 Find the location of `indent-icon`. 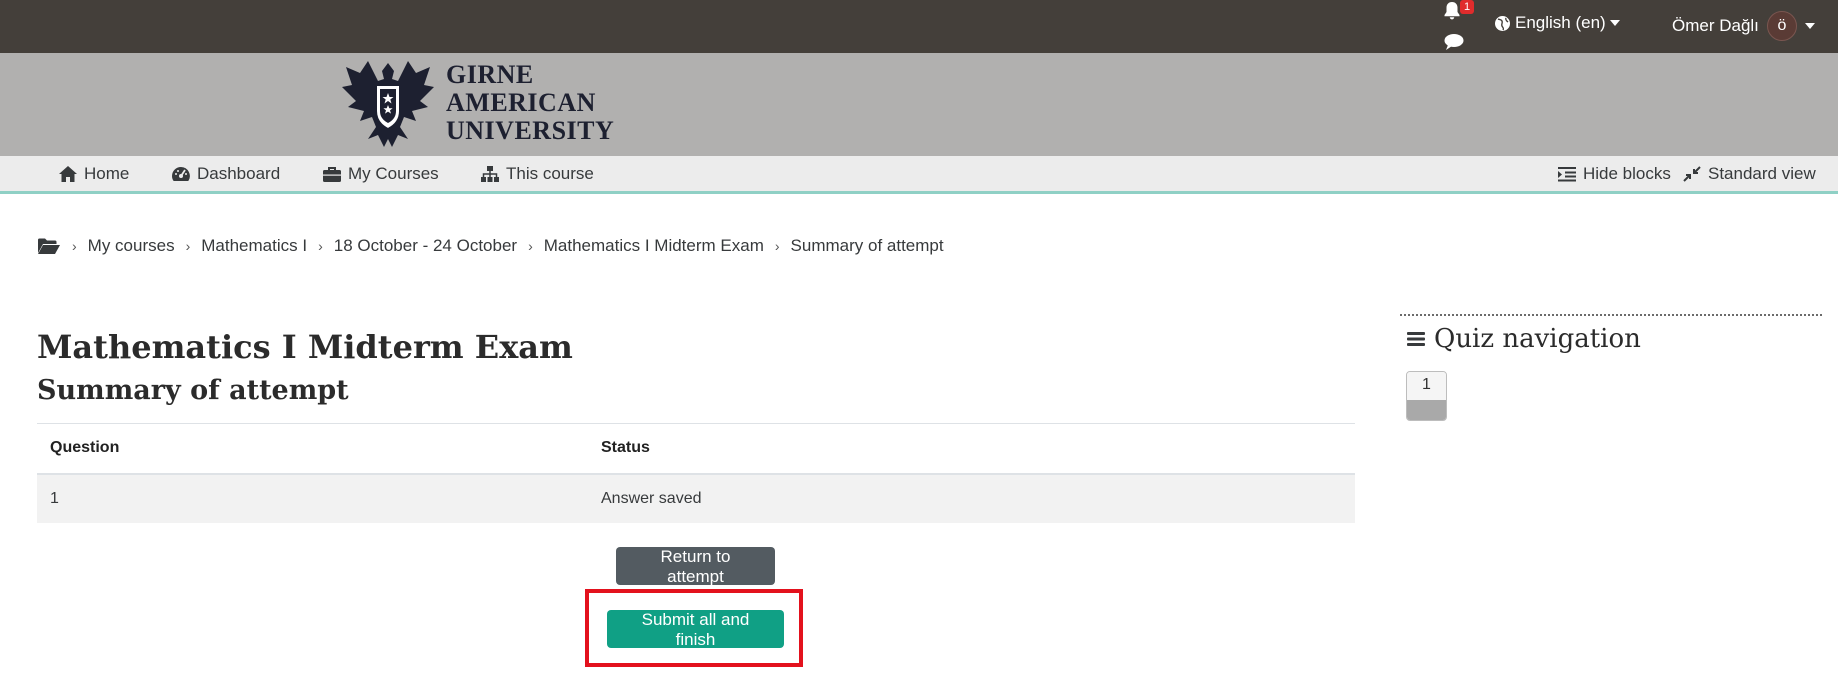

indent-icon is located at coordinates (1567, 174).